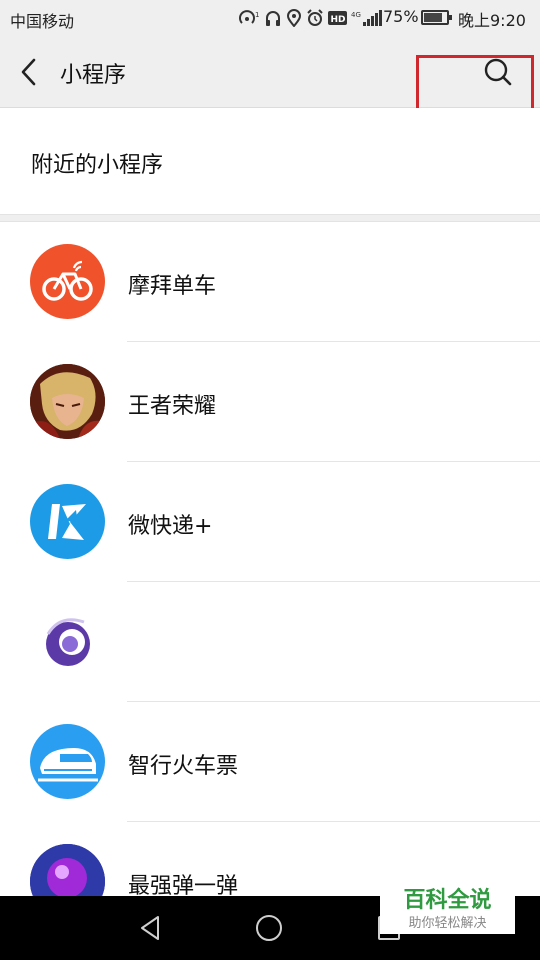  Describe the element at coordinates (447, 923) in the screenshot. I see `watermark-subtitle: 助你轻松解决` at that location.